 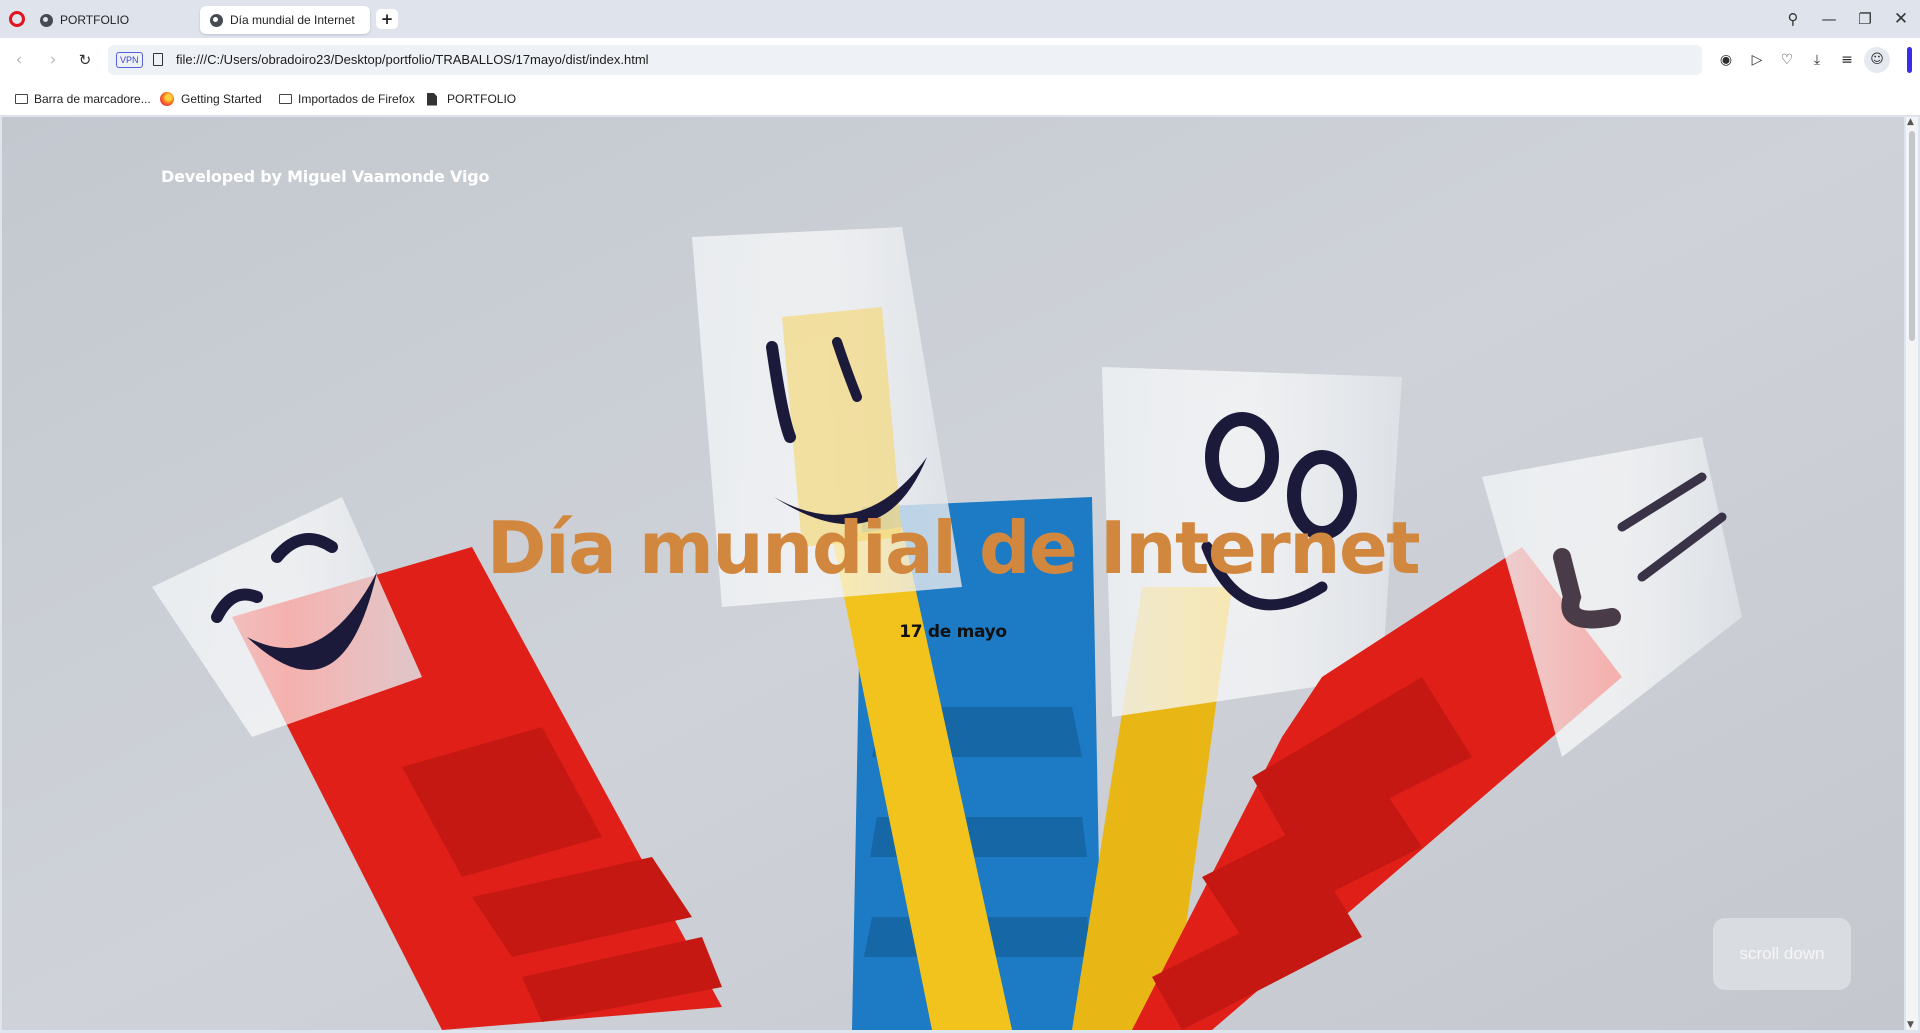 What do you see at coordinates (158, 59) in the screenshot?
I see `page-icon` at bounding box center [158, 59].